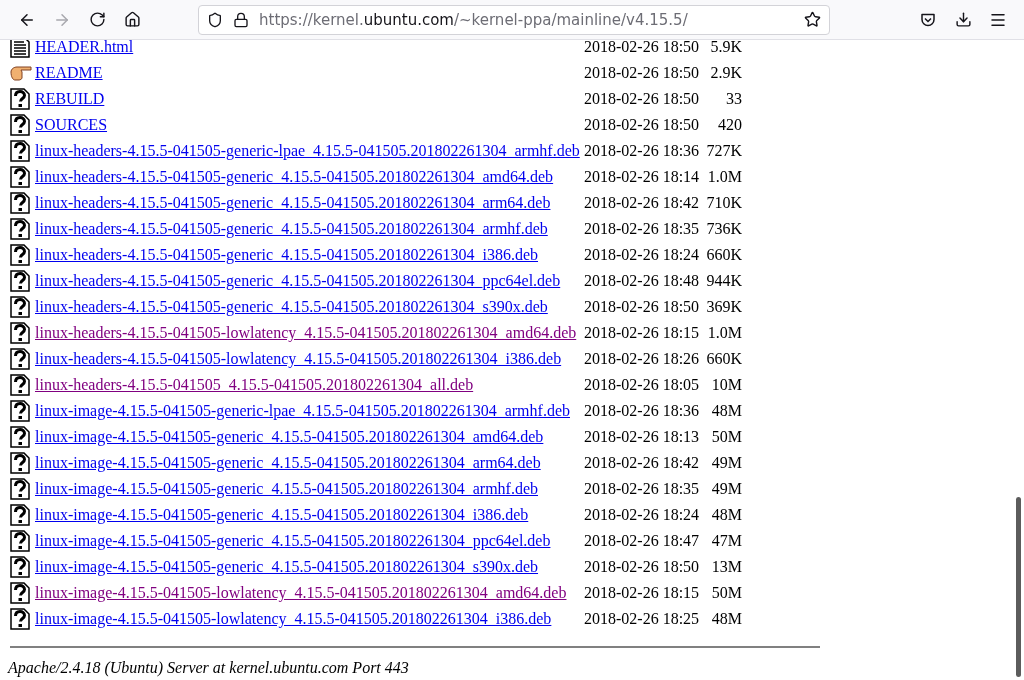 The width and height of the screenshot is (1024, 680). Describe the element at coordinates (641, 619) in the screenshot. I see `modified-date: 2018-02-26 18:25` at that location.